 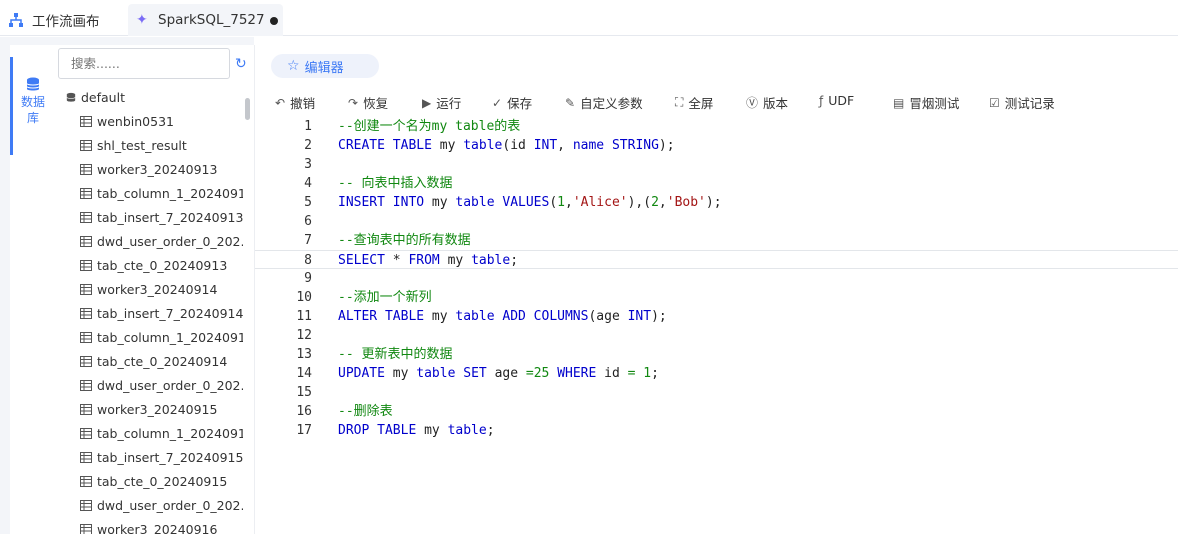 I want to click on wrench-icon: ✎, so click(x=570, y=102).